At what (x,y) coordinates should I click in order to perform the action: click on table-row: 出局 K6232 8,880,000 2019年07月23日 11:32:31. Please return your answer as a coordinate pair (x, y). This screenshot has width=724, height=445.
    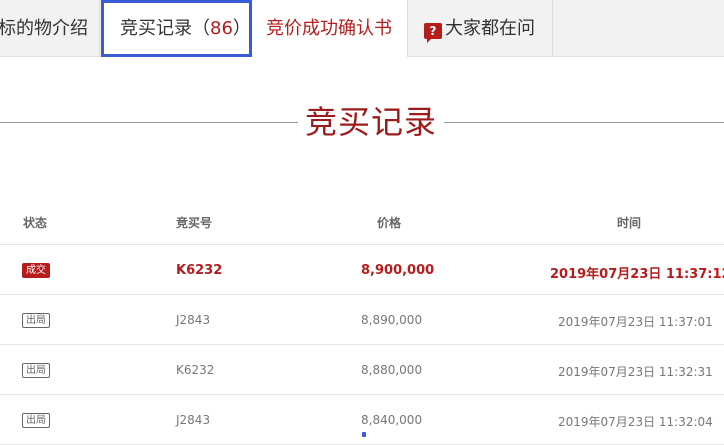
    Looking at the image, I should click on (362, 370).